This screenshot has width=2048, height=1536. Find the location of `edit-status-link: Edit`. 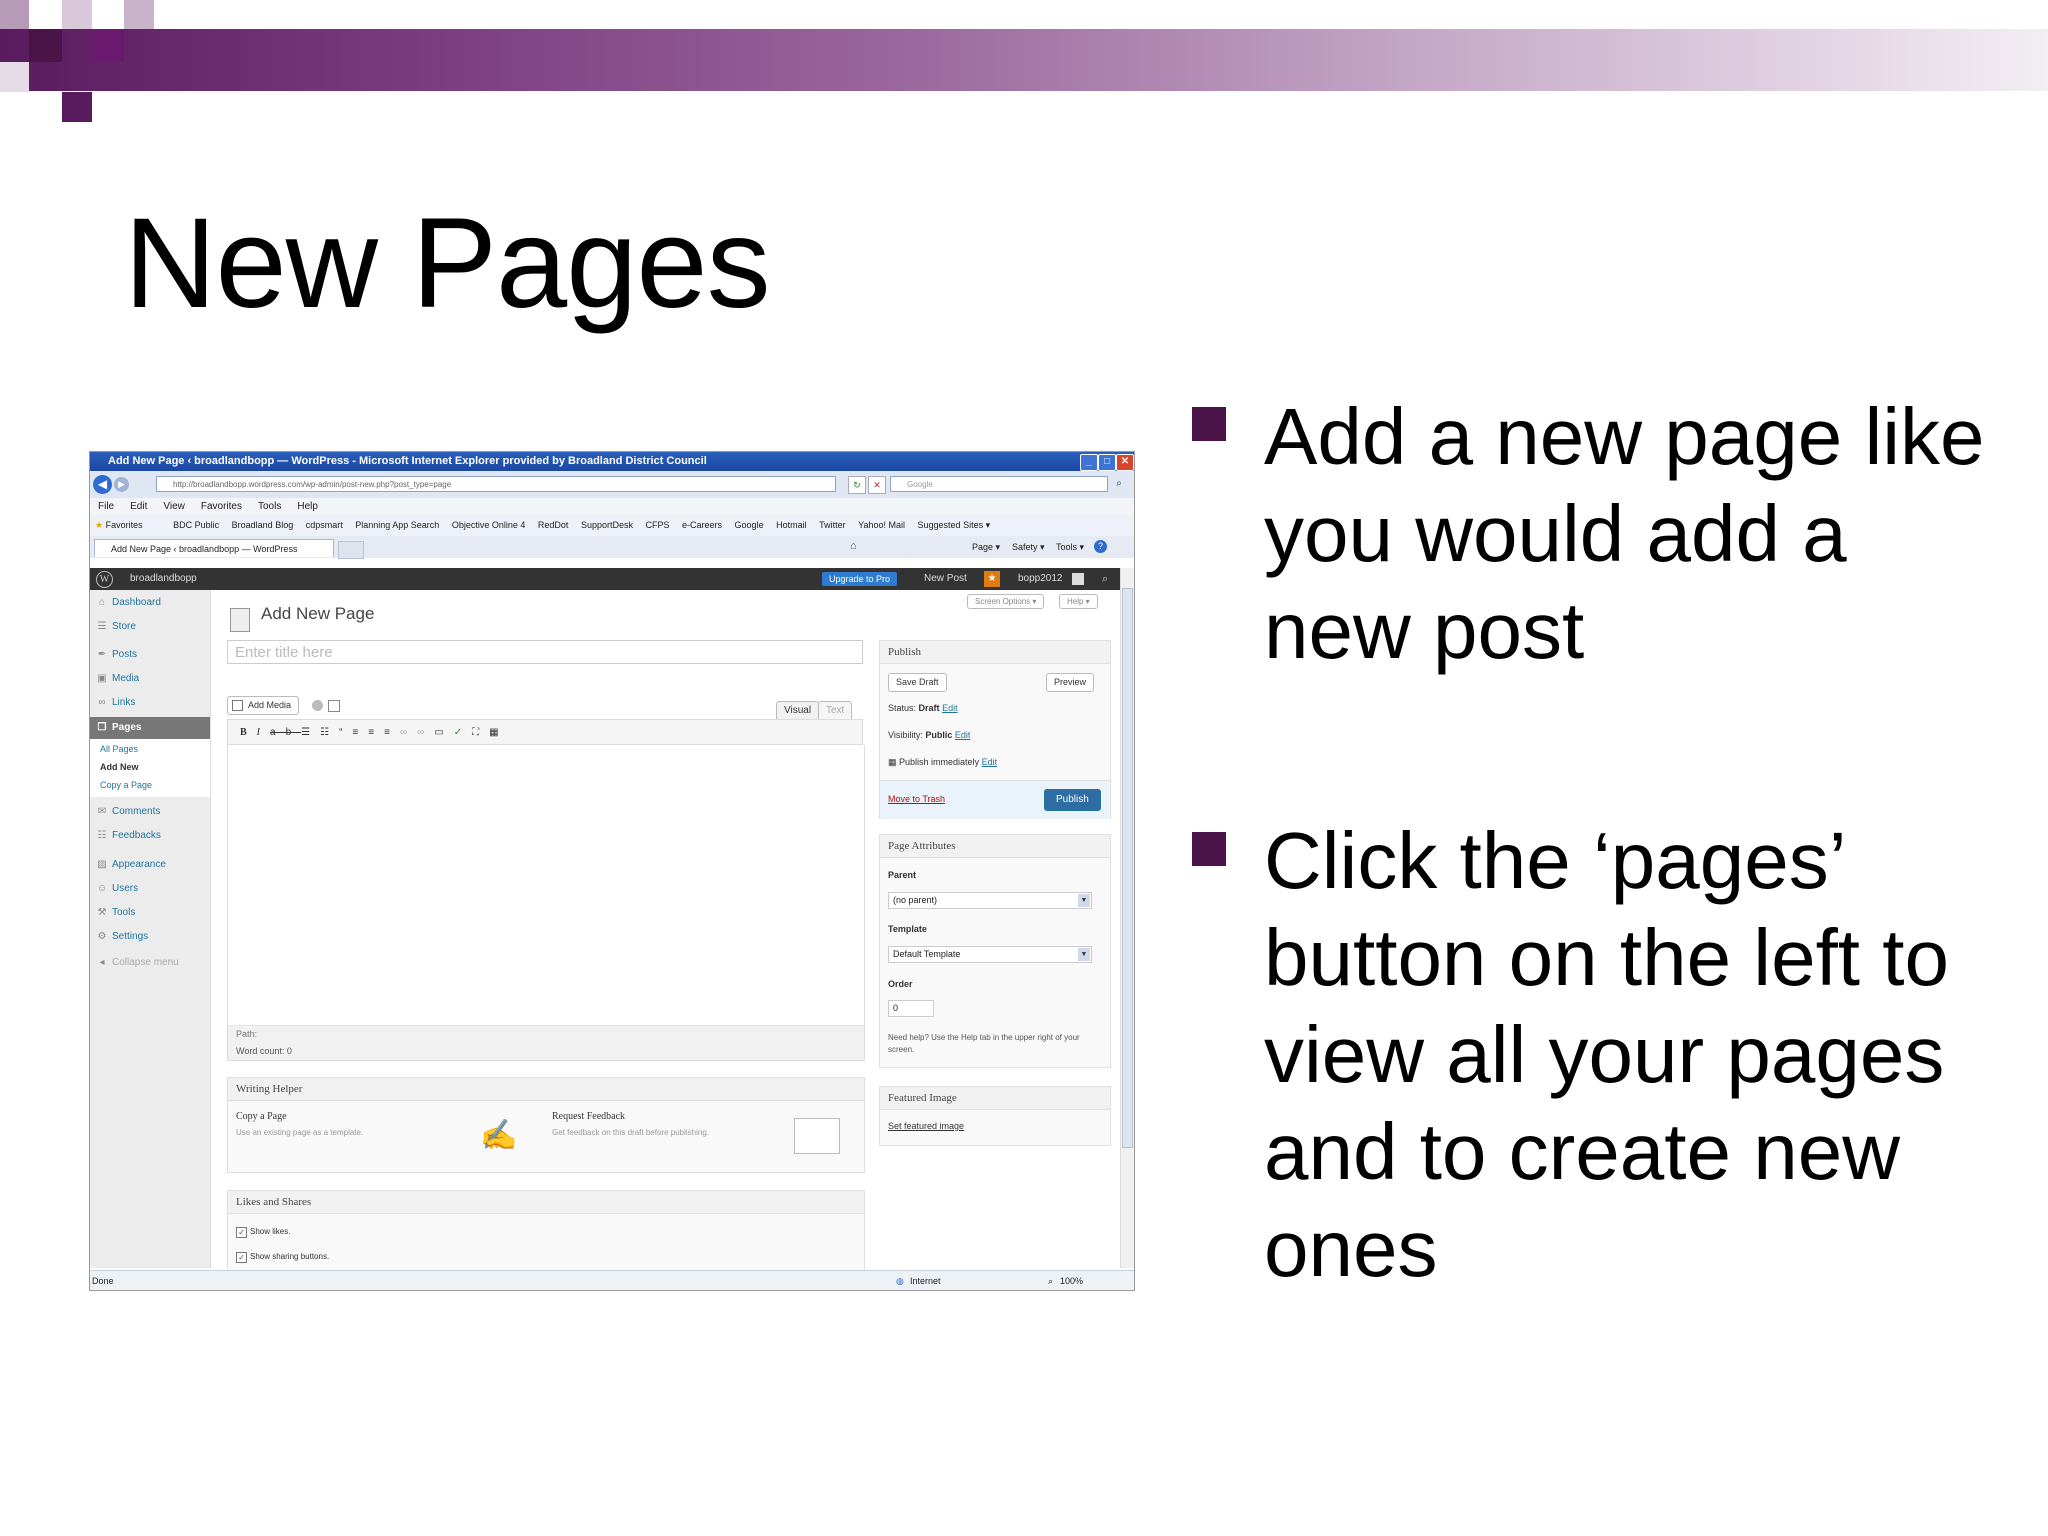

edit-status-link: Edit is located at coordinates (950, 708).